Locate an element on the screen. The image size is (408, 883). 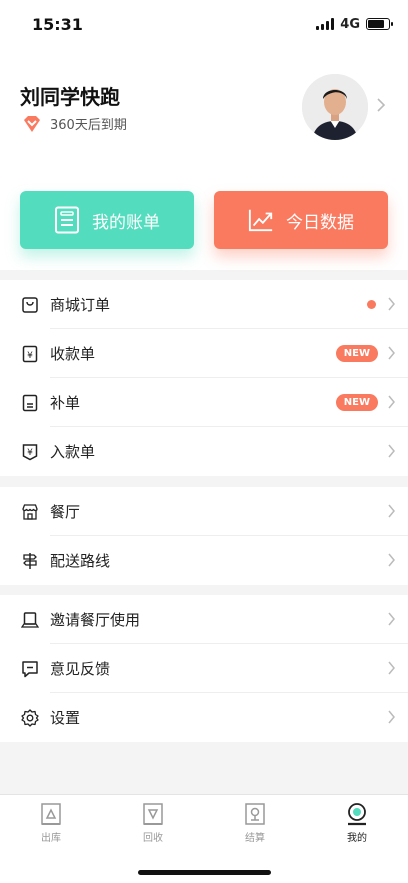
status-time: 15:31 is located at coordinates (57, 24).